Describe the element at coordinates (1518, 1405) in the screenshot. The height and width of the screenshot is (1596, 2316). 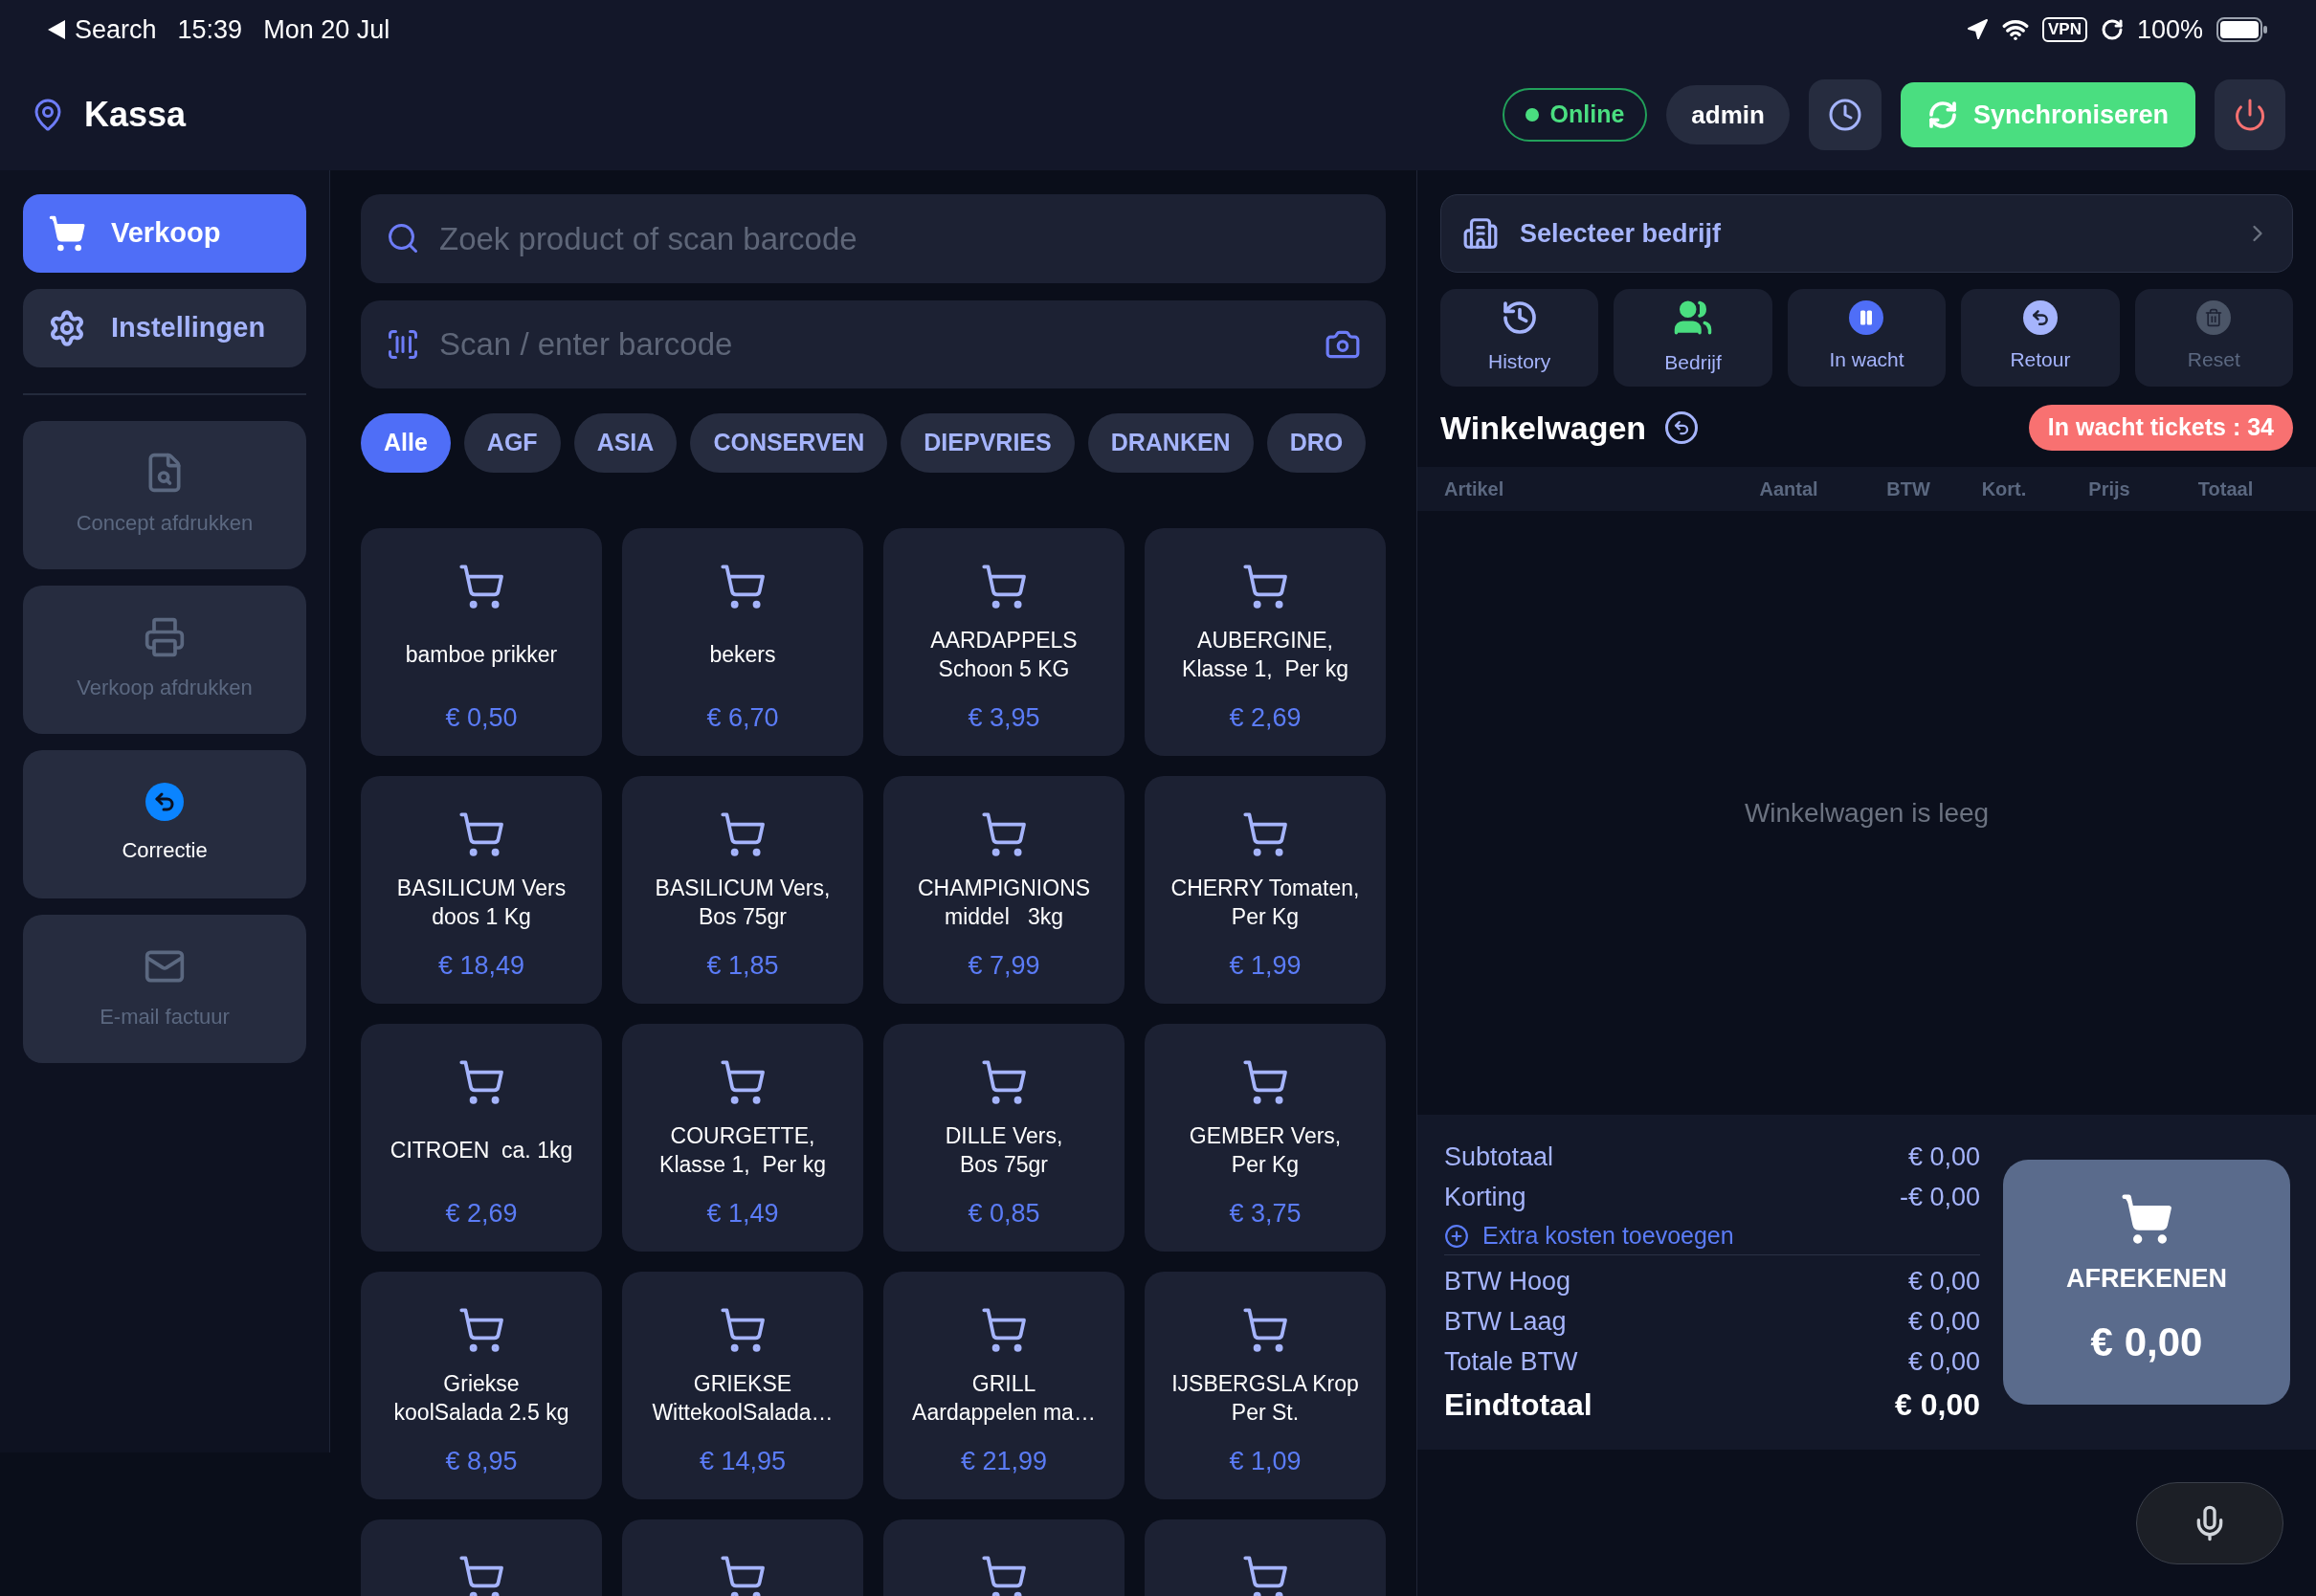
I see `grand-total-label: Eindtotaal` at that location.